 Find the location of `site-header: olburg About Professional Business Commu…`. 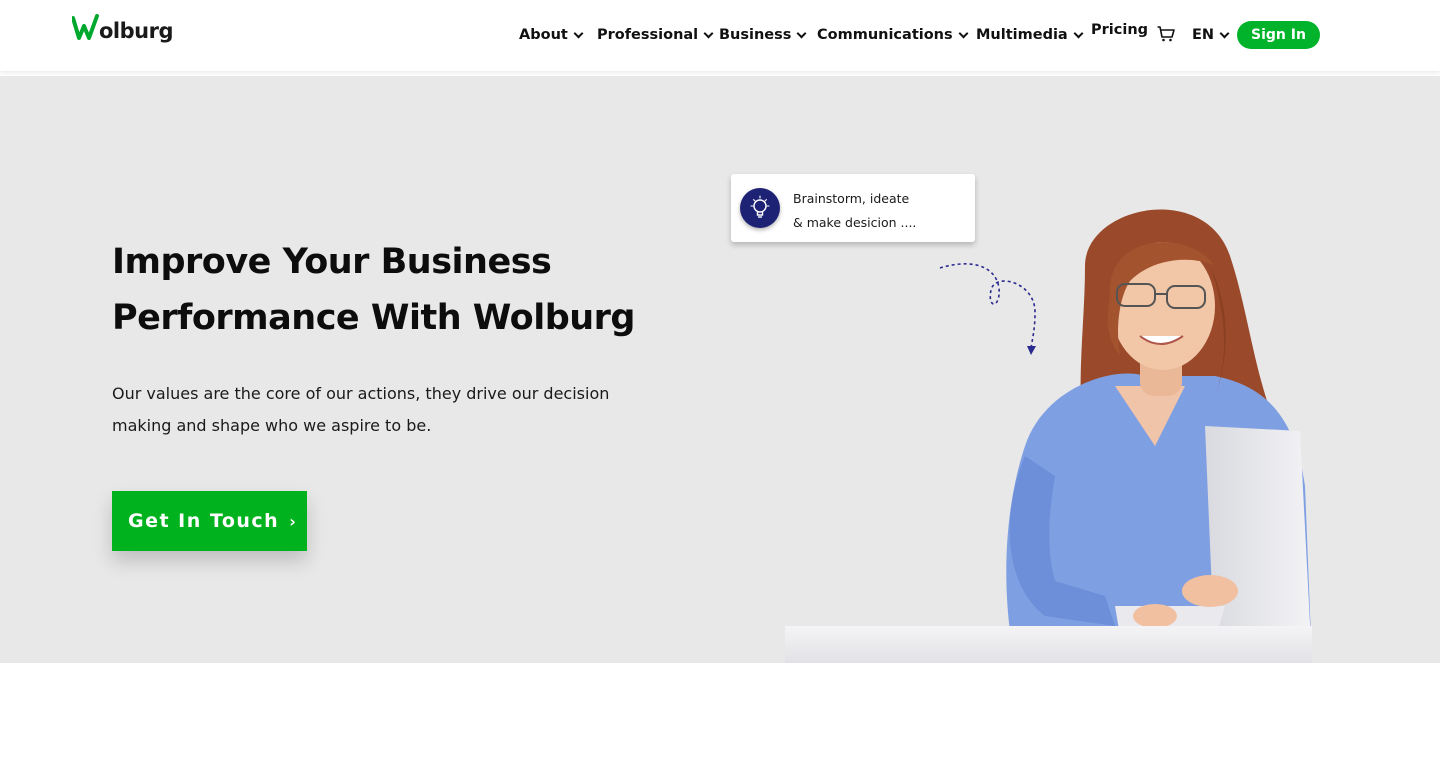

site-header: olburg About Professional Business Commu… is located at coordinates (720, 35).